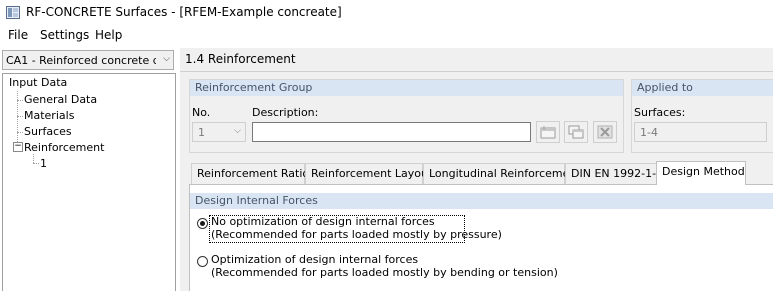 Image resolution: width=773 pixels, height=291 pixels. I want to click on case-select: CA1 - Reinforced concrete design ⌵, so click(88, 60).